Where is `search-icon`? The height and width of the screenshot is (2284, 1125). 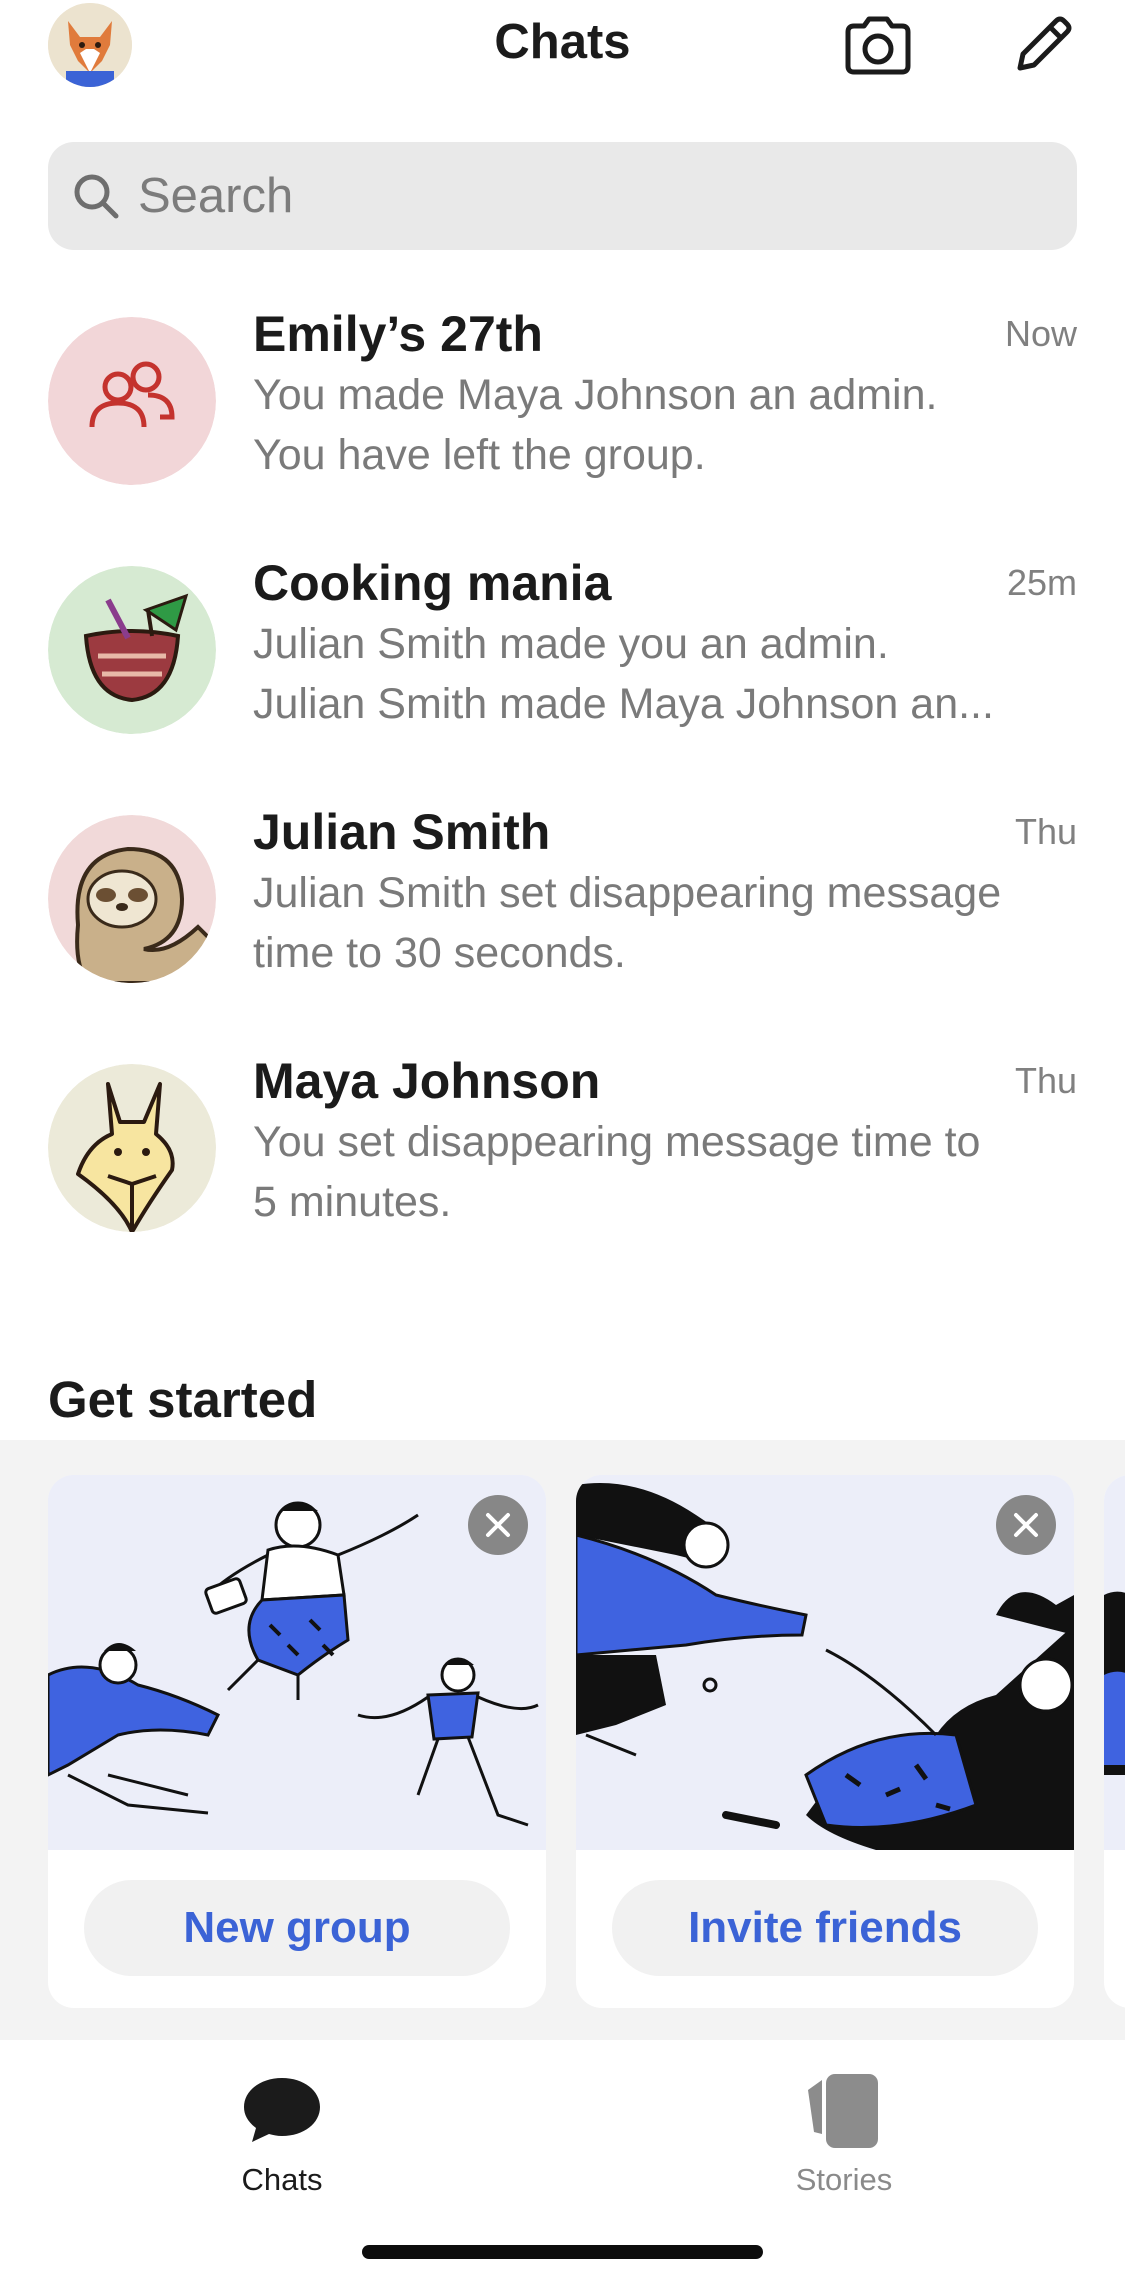
search-icon is located at coordinates (96, 196).